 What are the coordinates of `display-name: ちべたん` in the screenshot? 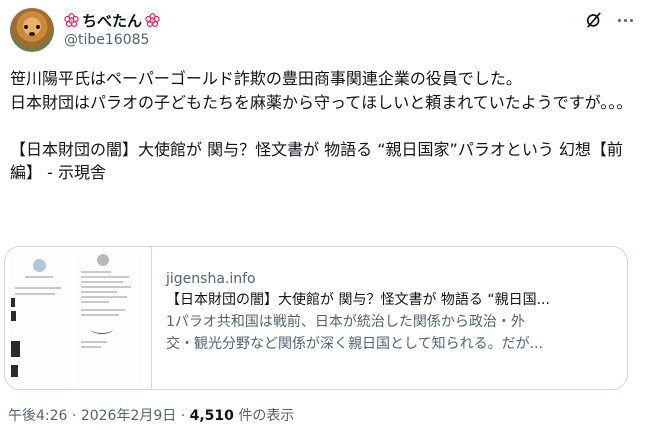 It's located at (112, 20).